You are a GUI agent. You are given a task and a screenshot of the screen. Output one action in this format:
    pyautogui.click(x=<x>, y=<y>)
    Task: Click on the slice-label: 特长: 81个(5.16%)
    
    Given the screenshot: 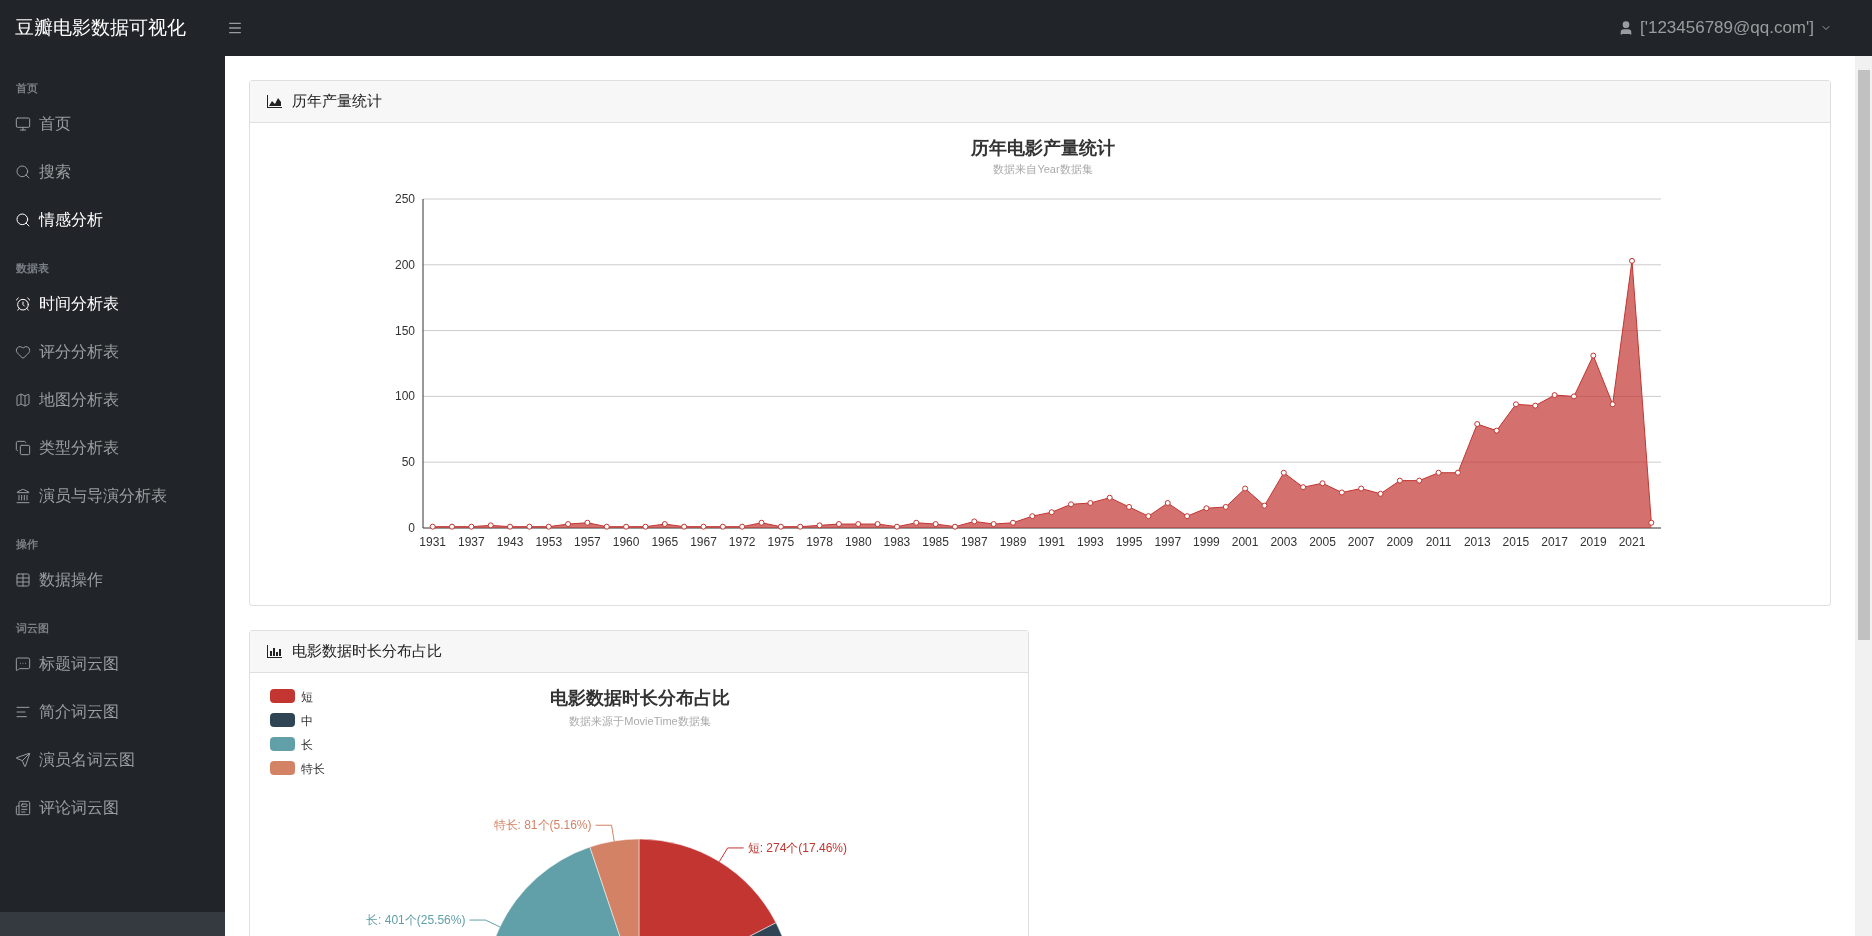 What is the action you would take?
    pyautogui.click(x=542, y=825)
    